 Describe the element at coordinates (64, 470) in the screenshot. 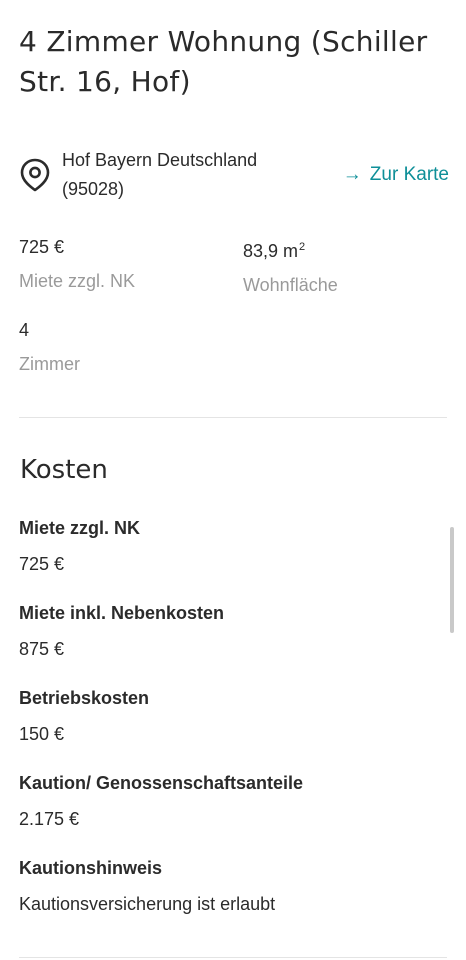

I see `costs-section-title: Kosten` at that location.